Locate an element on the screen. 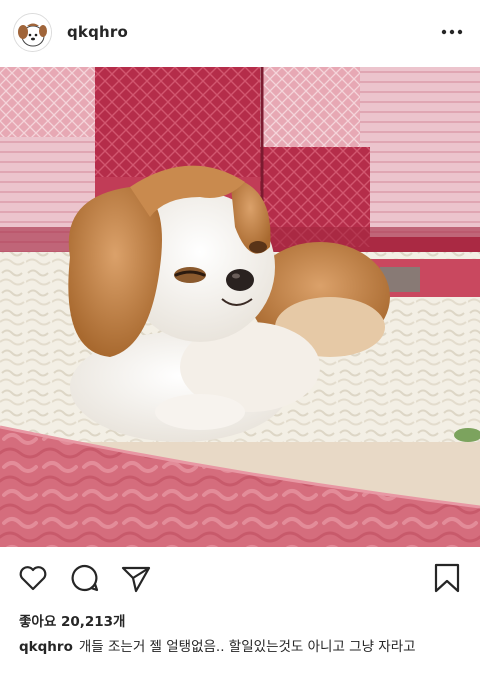 The image size is (480, 674). caption-username: qkqhro is located at coordinates (46, 647).